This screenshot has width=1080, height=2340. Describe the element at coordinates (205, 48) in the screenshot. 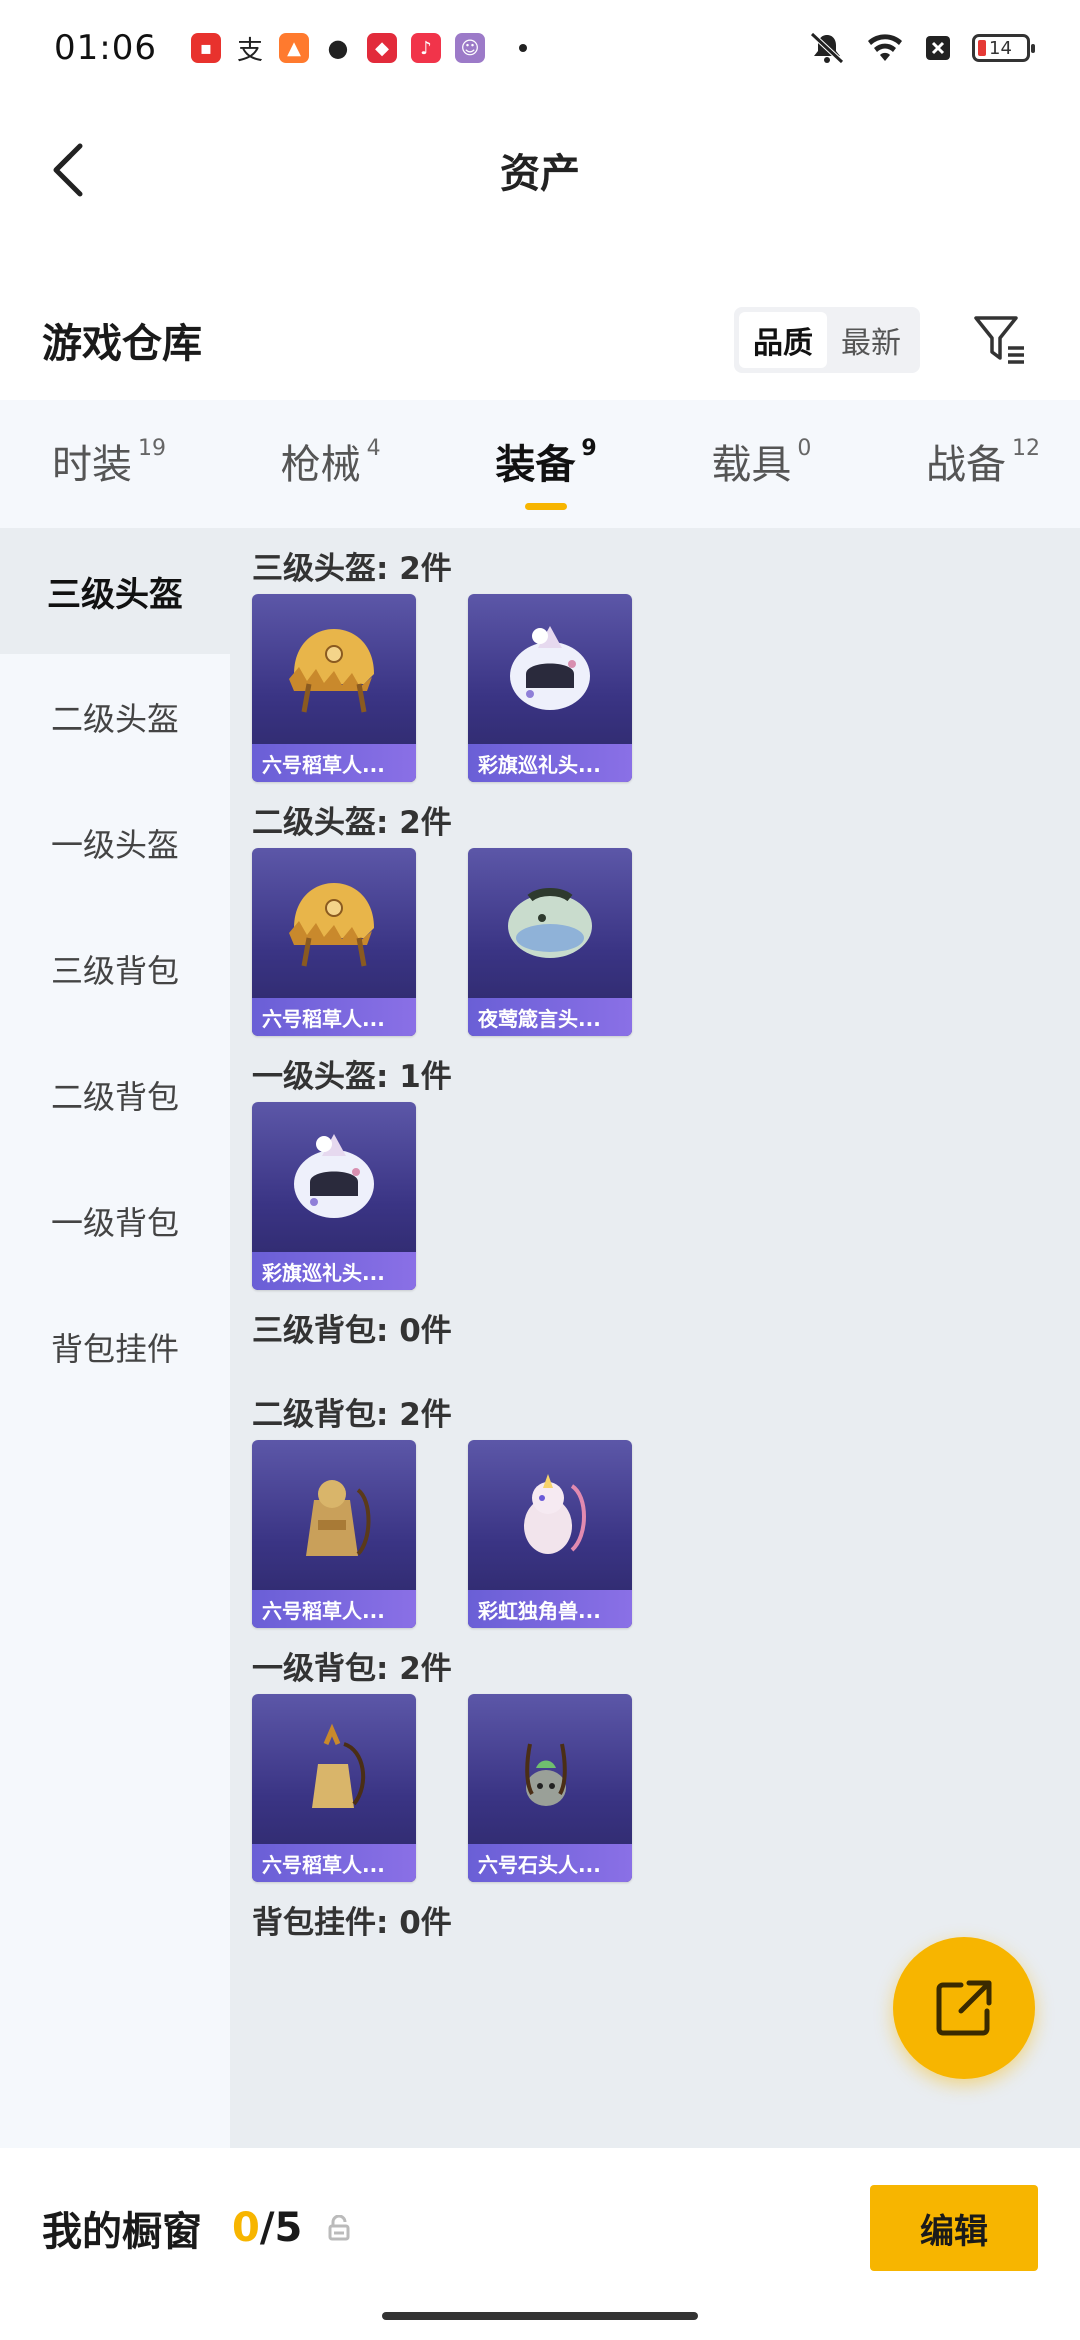

I see `app-notification-icon: ▪` at that location.